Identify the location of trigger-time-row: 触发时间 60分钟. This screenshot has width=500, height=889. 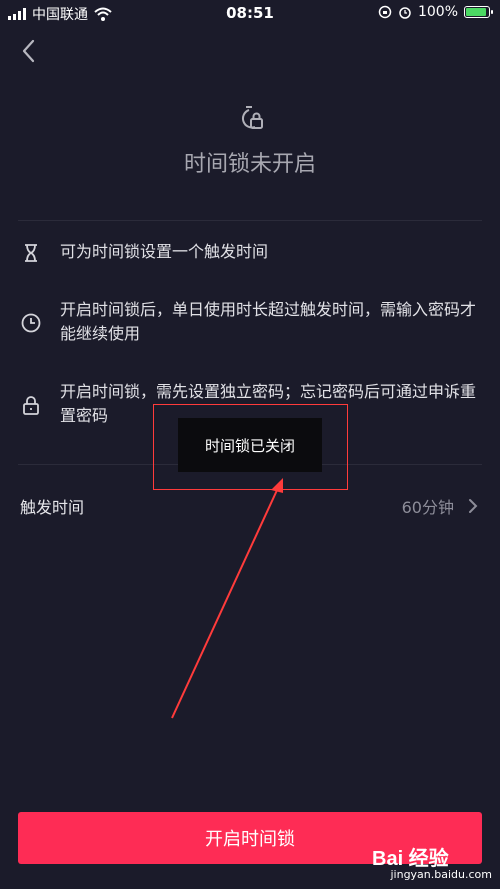
(250, 506).